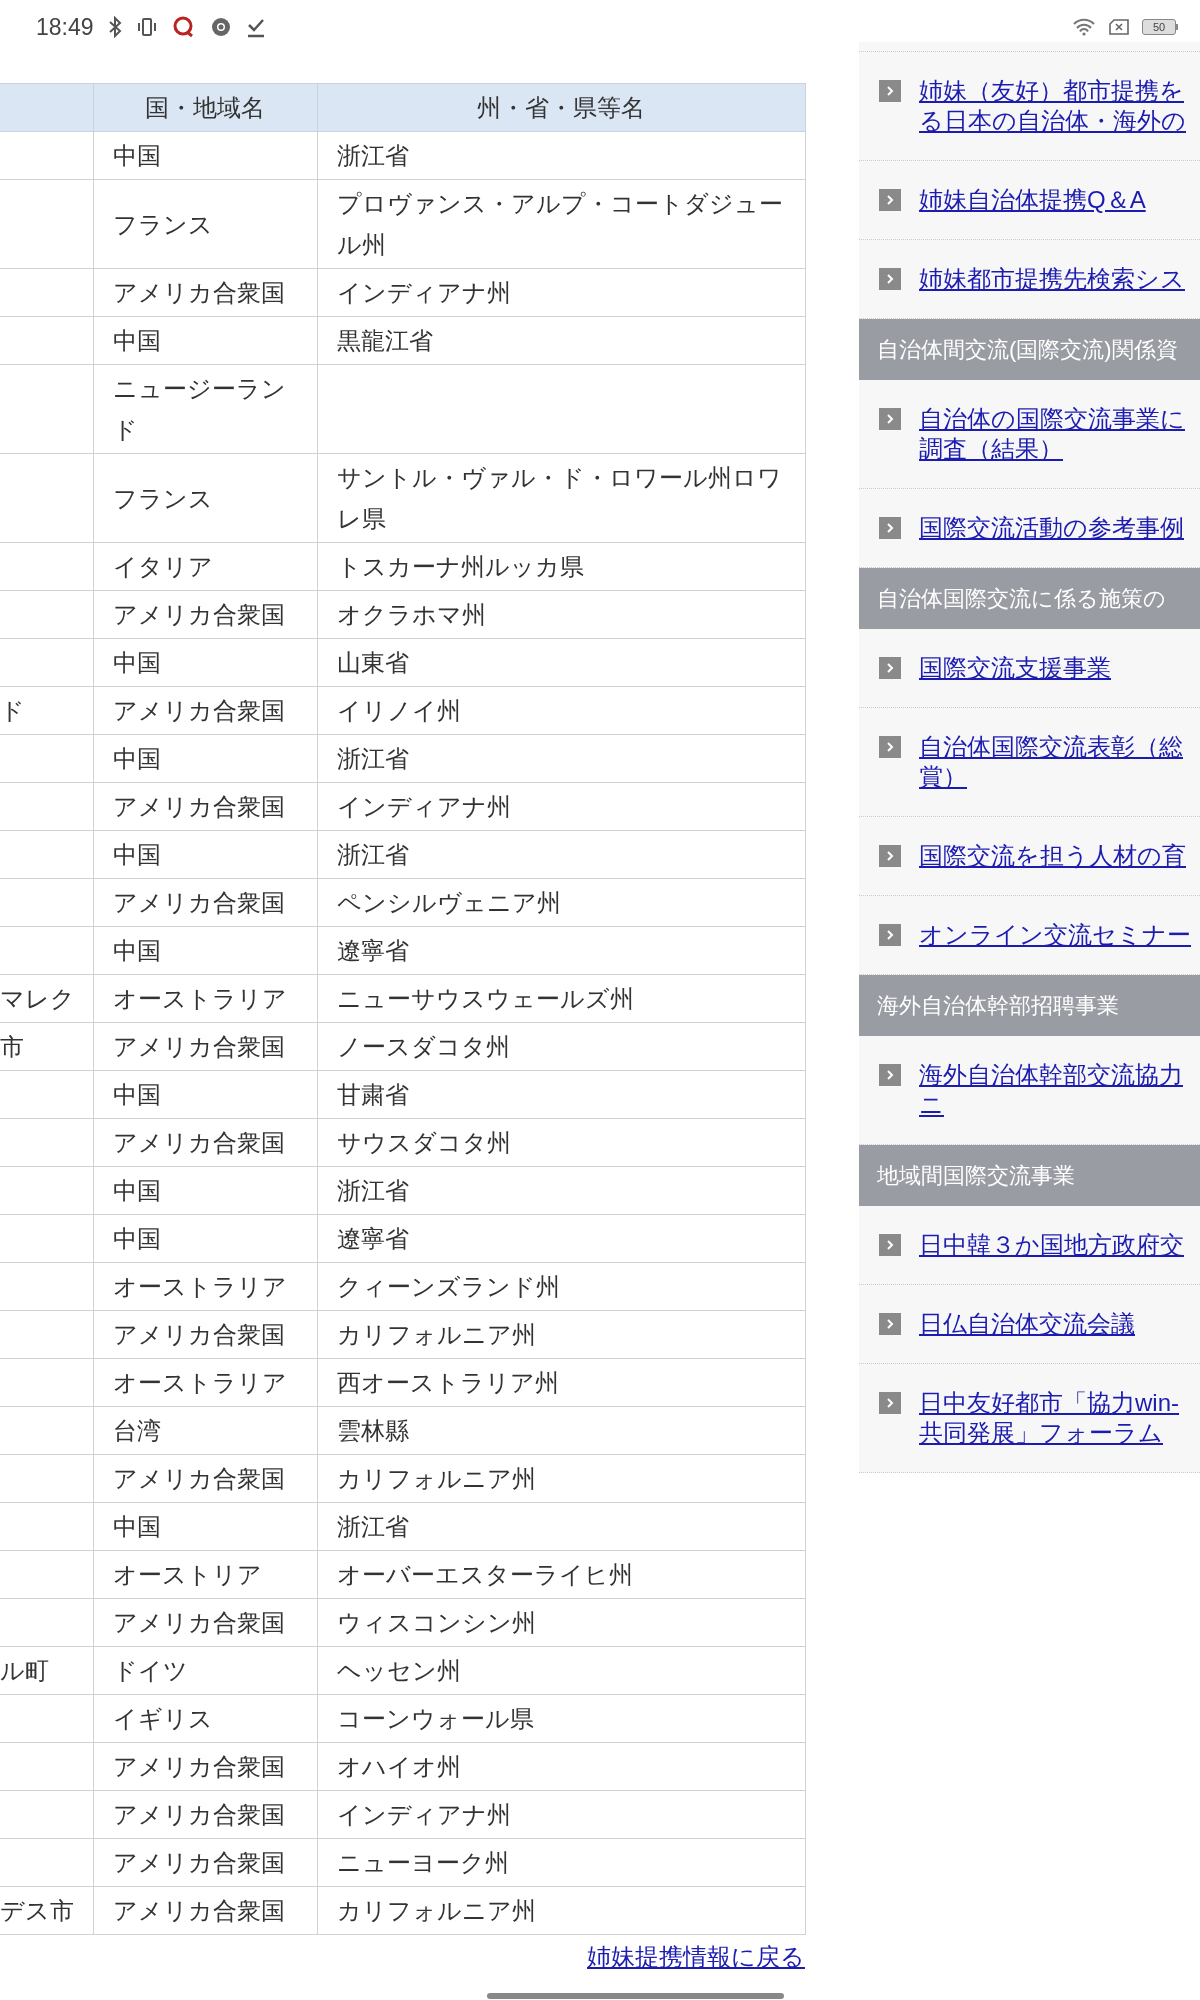 The image size is (1200, 2000). Describe the element at coordinates (1029, 349) in the screenshot. I see `section-heading: 自治体間交流(国際交流)関係資` at that location.